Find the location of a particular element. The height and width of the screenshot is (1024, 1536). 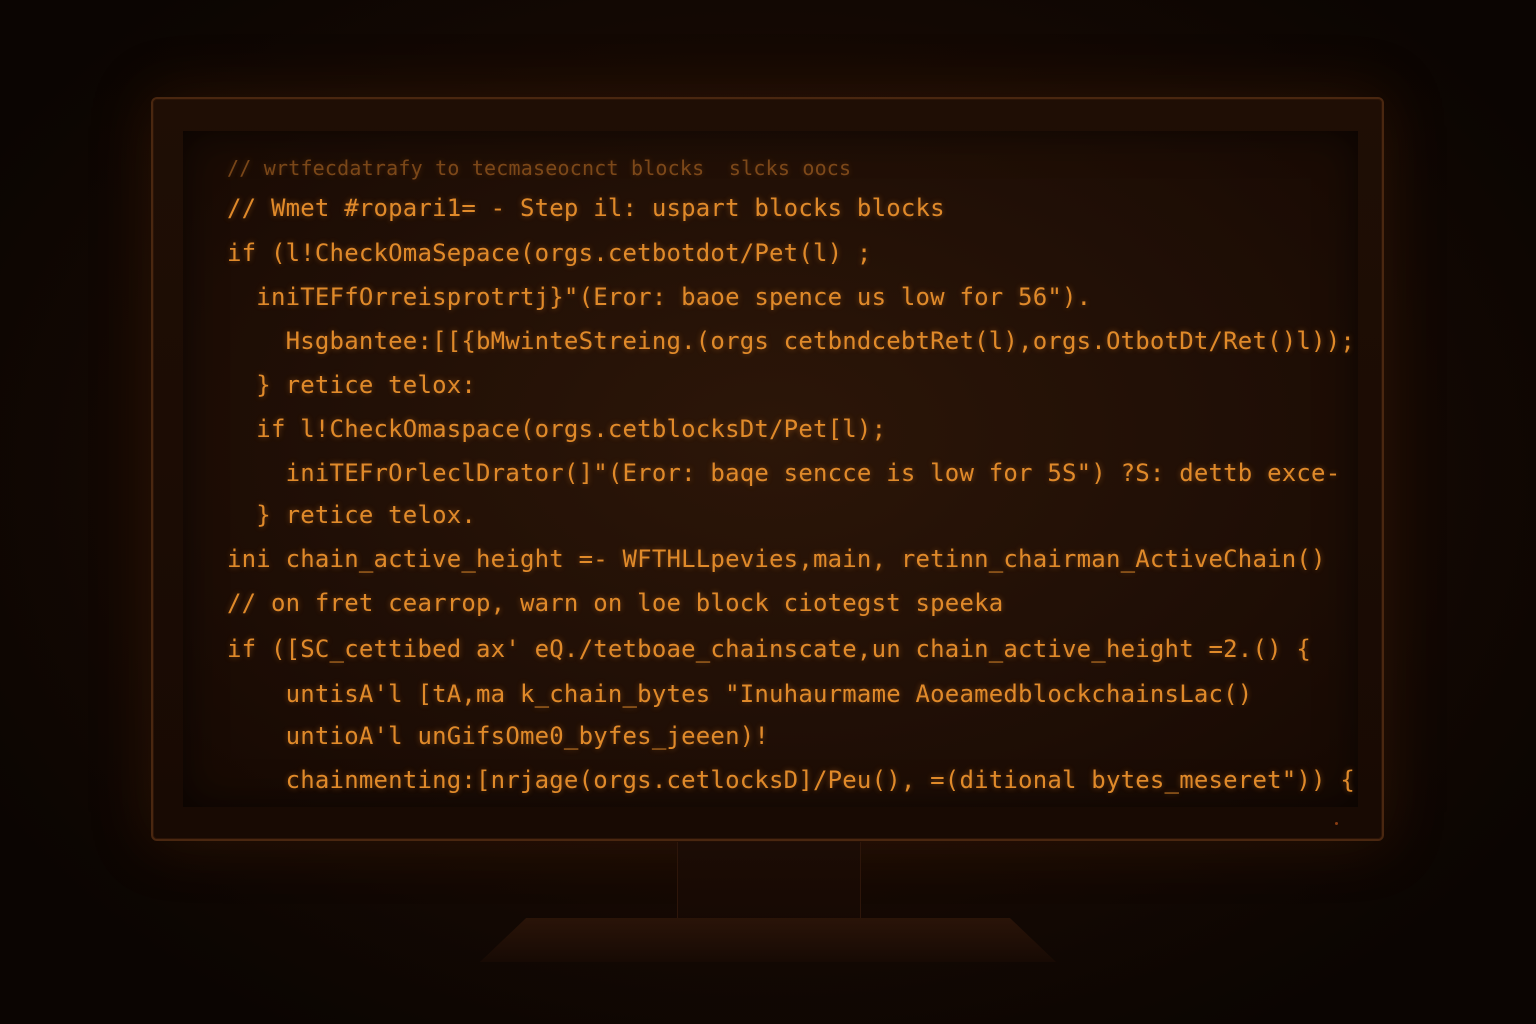

code-line-9: } retice telox. is located at coordinates (352, 515).